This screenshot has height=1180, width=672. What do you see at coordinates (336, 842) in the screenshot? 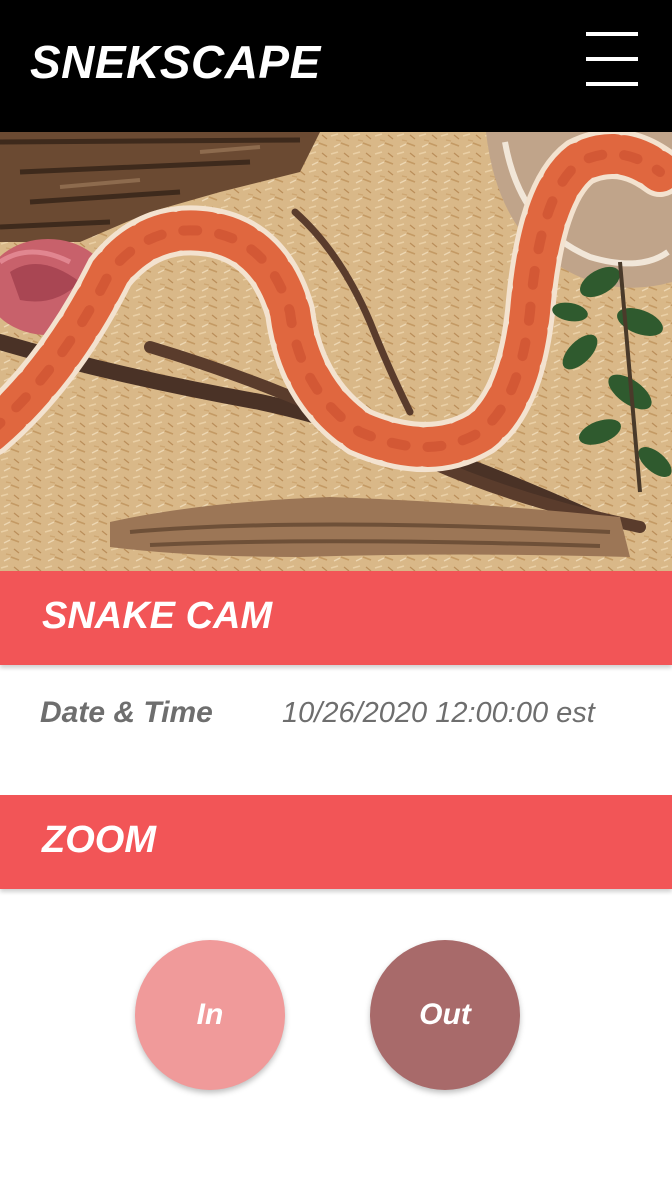
I see `zoom-header: ZOOM` at bounding box center [336, 842].